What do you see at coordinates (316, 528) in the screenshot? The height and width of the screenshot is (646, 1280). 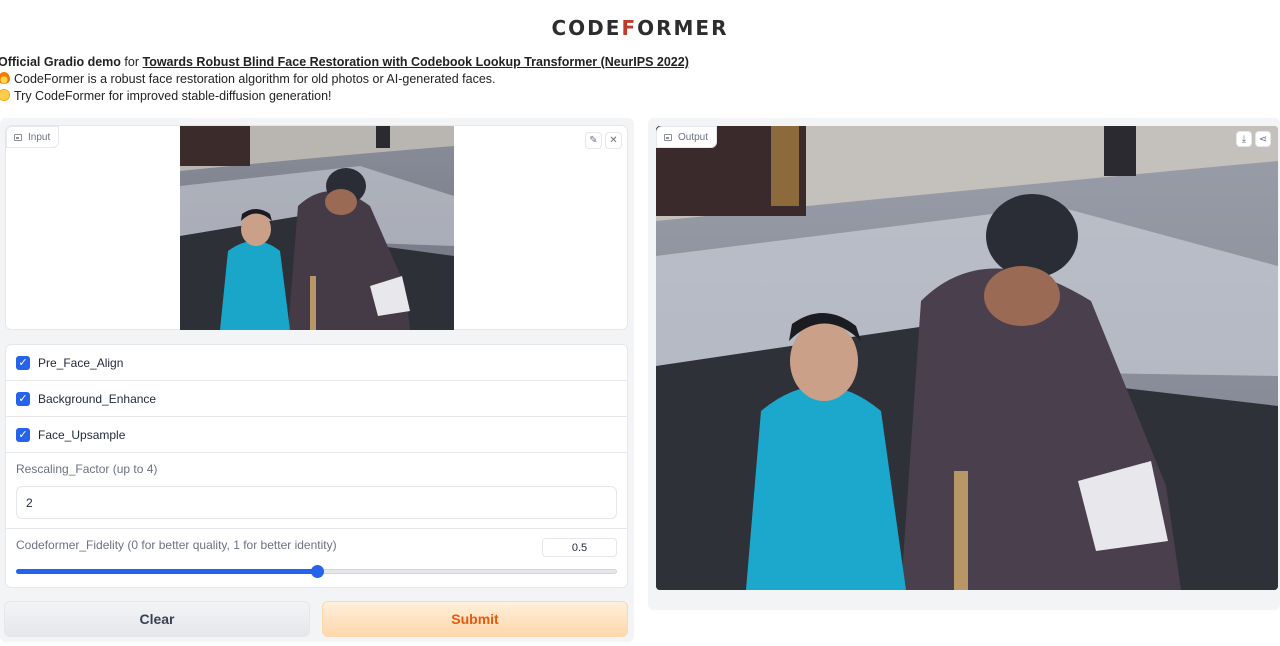 I see `divider` at bounding box center [316, 528].